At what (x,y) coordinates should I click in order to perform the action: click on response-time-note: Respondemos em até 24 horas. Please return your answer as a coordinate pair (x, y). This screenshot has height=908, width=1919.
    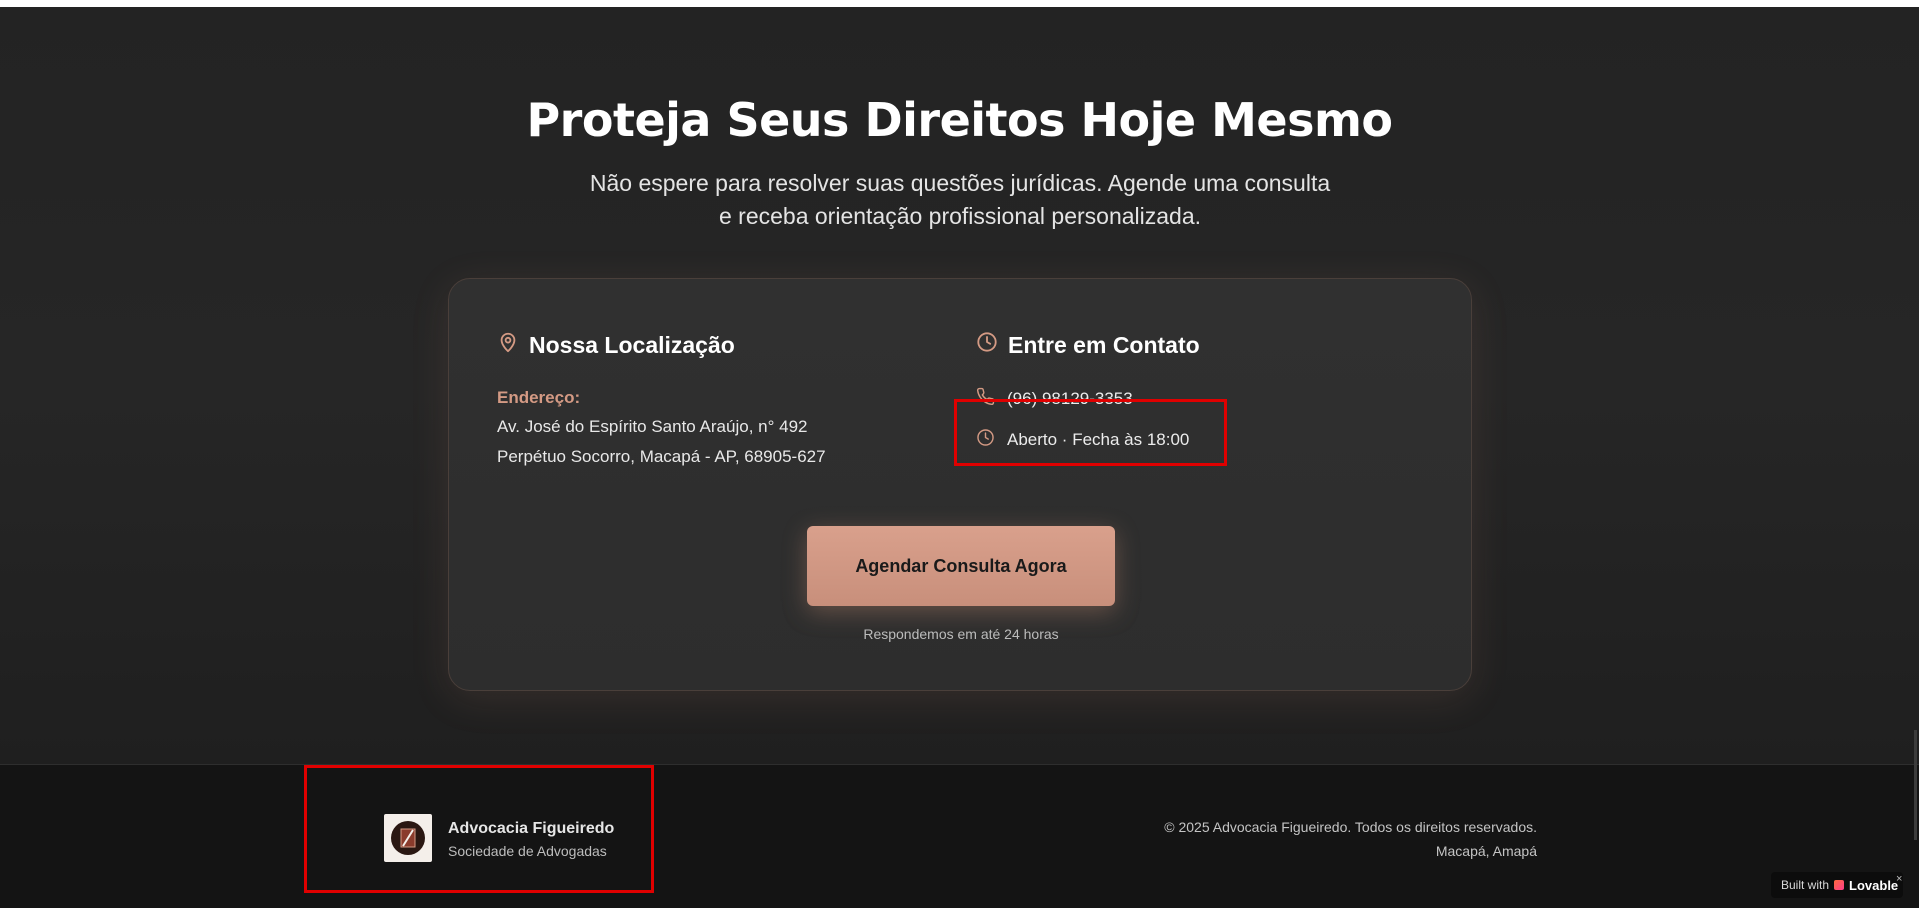
    Looking at the image, I should click on (961, 634).